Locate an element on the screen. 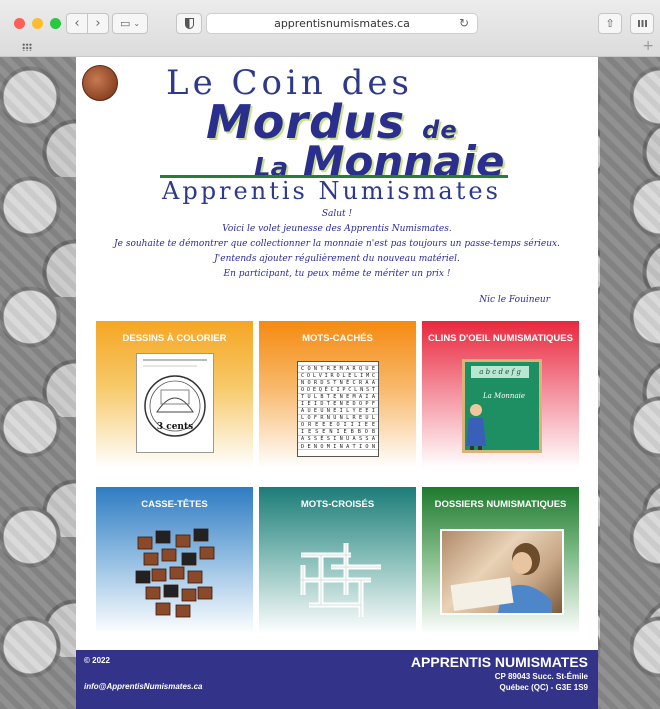 This screenshot has height=709, width=660. email-link: info@ApprentisNumismates.ca is located at coordinates (143, 686).